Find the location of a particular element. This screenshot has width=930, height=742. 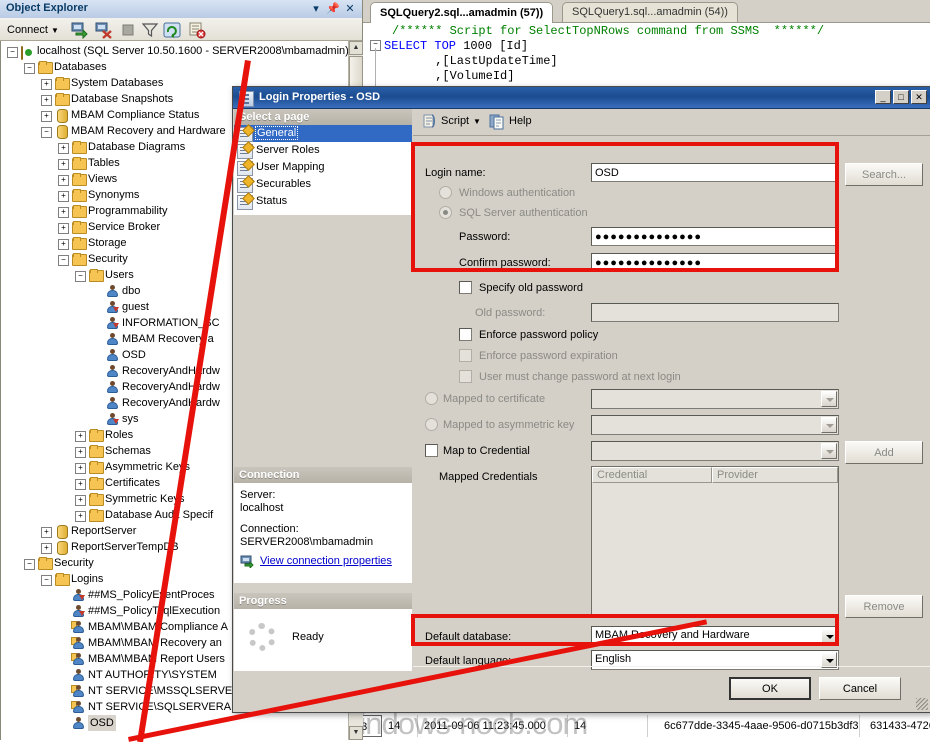

connect-icon is located at coordinates (80, 30).